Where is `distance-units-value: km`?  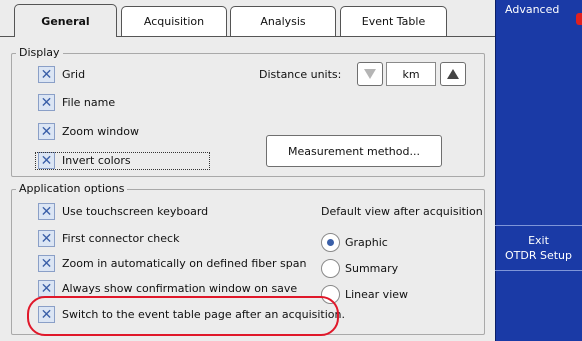 distance-units-value: km is located at coordinates (411, 74).